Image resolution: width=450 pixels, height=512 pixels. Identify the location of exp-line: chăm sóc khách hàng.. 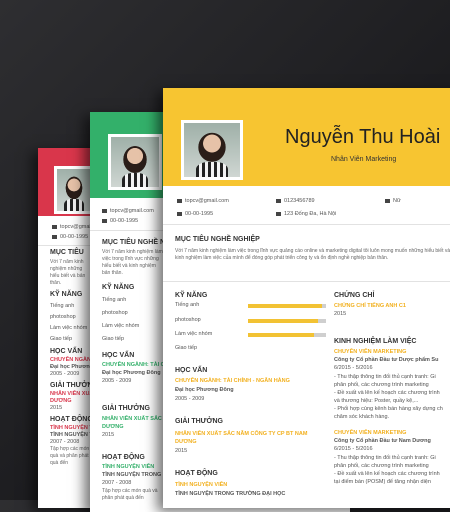
(362, 417).